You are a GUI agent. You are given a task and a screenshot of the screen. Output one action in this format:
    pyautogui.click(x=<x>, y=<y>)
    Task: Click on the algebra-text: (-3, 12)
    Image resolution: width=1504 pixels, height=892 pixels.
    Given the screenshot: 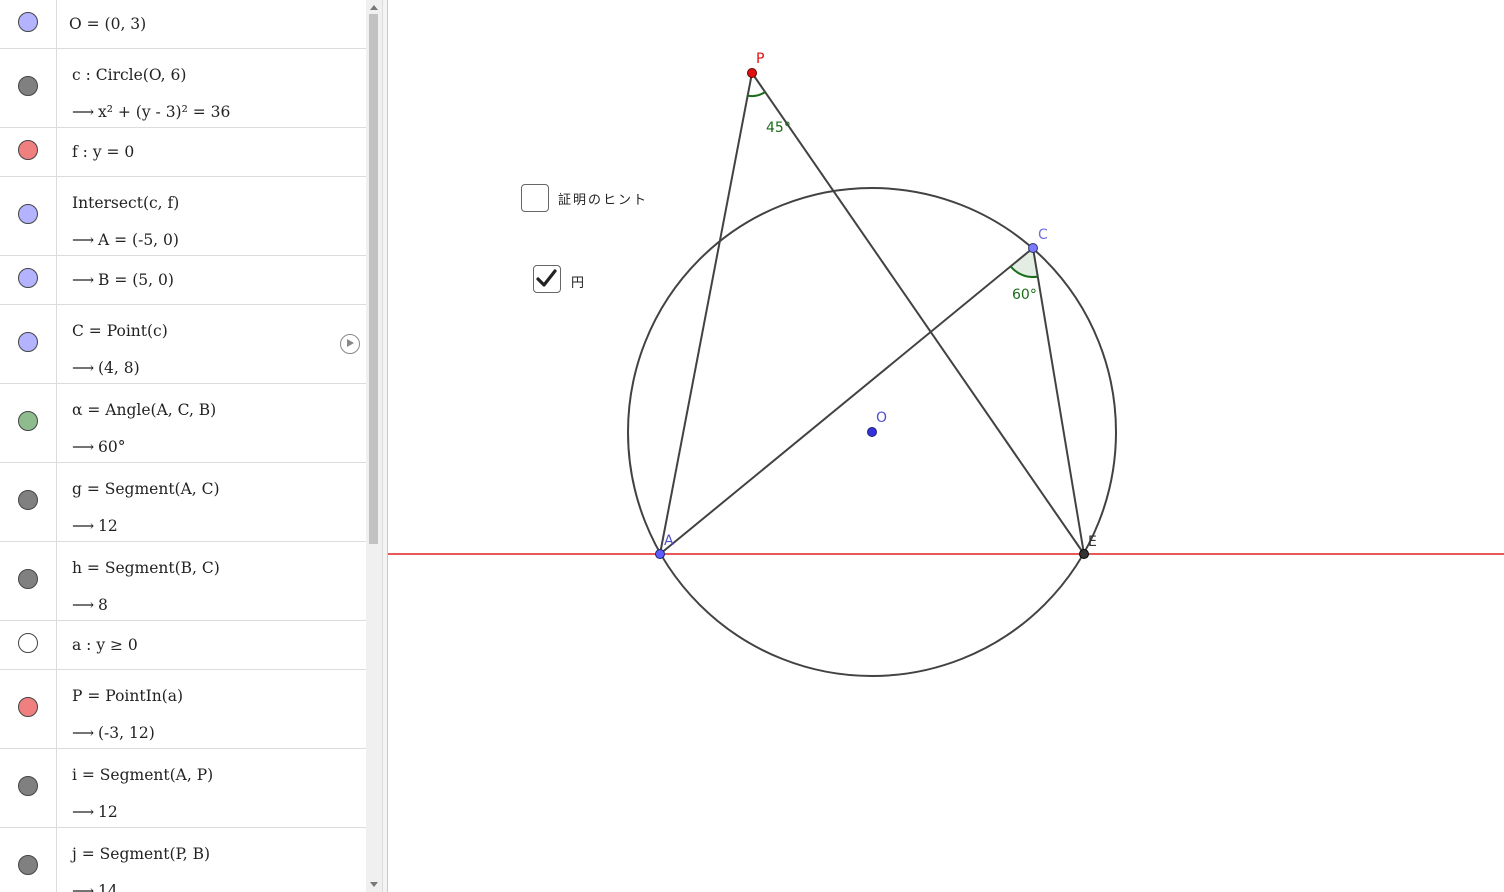 What is the action you would take?
    pyautogui.click(x=126, y=733)
    